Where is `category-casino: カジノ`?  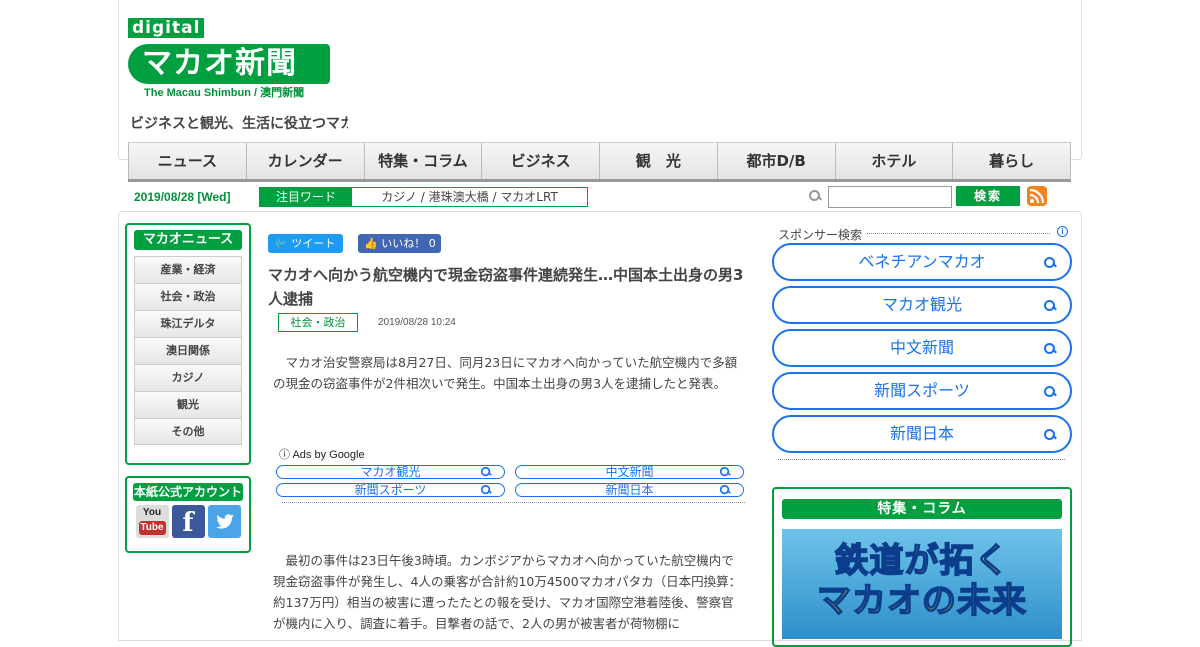
category-casino: カジノ is located at coordinates (188, 377).